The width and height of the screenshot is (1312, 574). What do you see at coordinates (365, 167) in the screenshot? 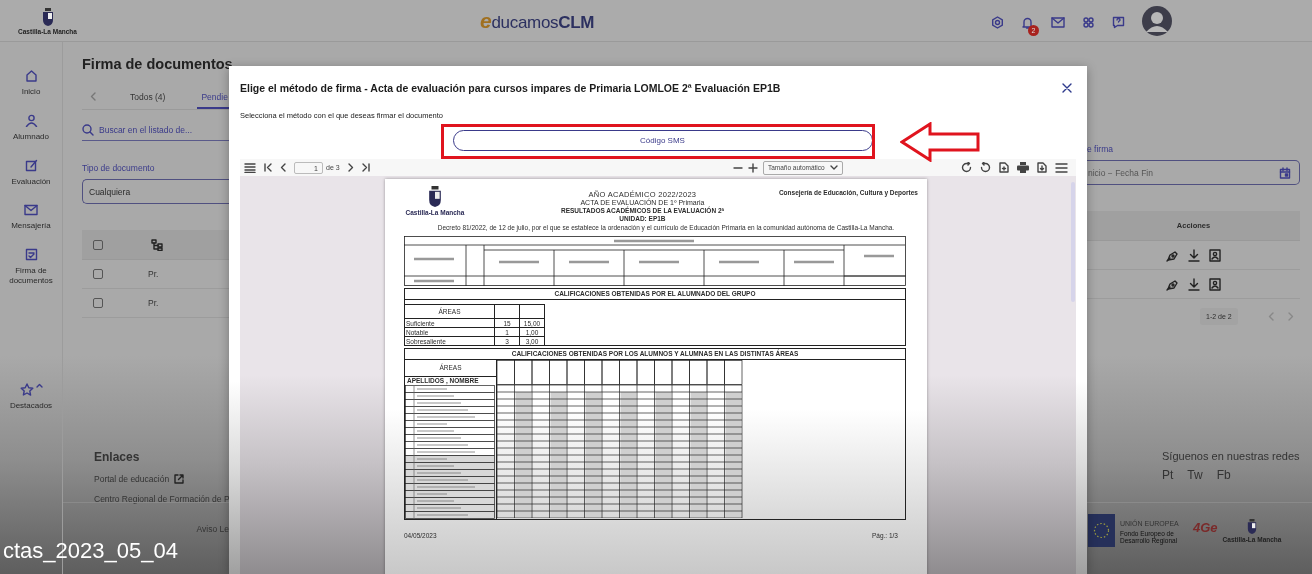
I see `last-page-icon` at bounding box center [365, 167].